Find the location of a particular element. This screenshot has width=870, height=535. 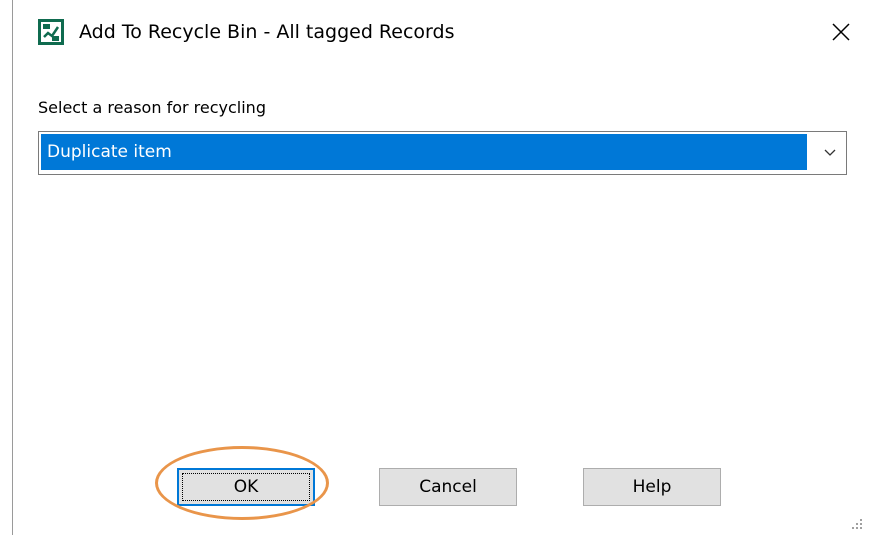

reason-label: Select a reason for recycling is located at coordinates (152, 107).